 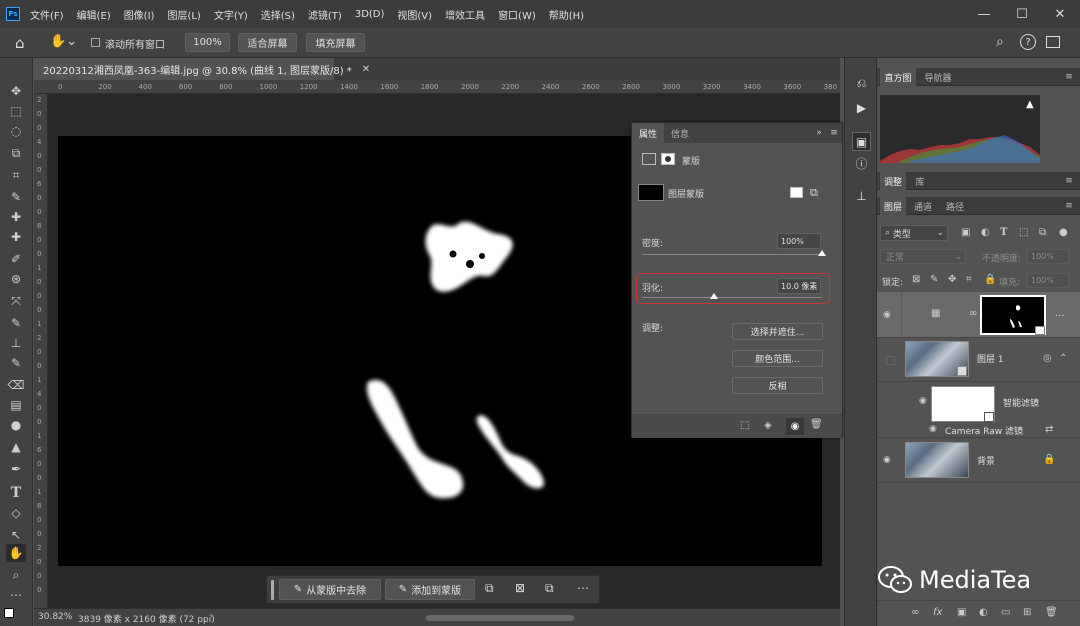 I want to click on marquee-tool-icon: ⬚, so click(x=16, y=111).